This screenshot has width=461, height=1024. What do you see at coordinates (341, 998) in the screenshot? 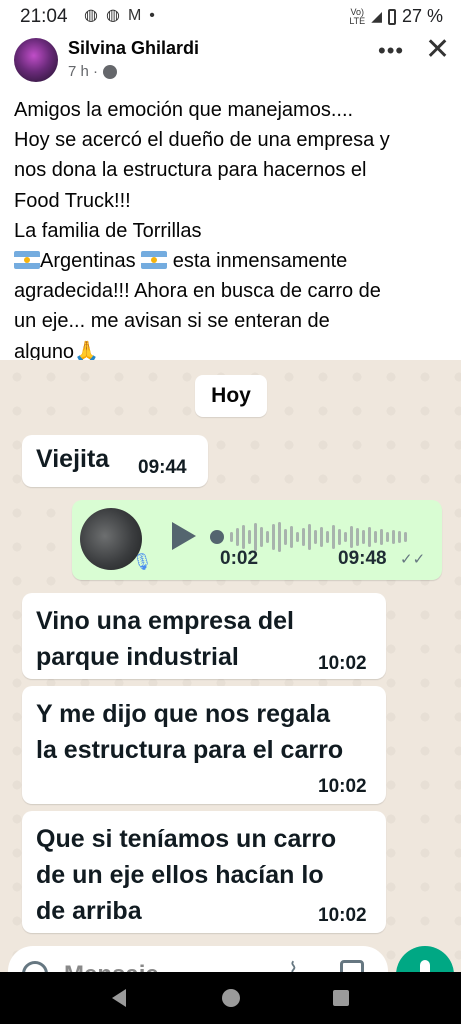
I see `recents-icon` at bounding box center [341, 998].